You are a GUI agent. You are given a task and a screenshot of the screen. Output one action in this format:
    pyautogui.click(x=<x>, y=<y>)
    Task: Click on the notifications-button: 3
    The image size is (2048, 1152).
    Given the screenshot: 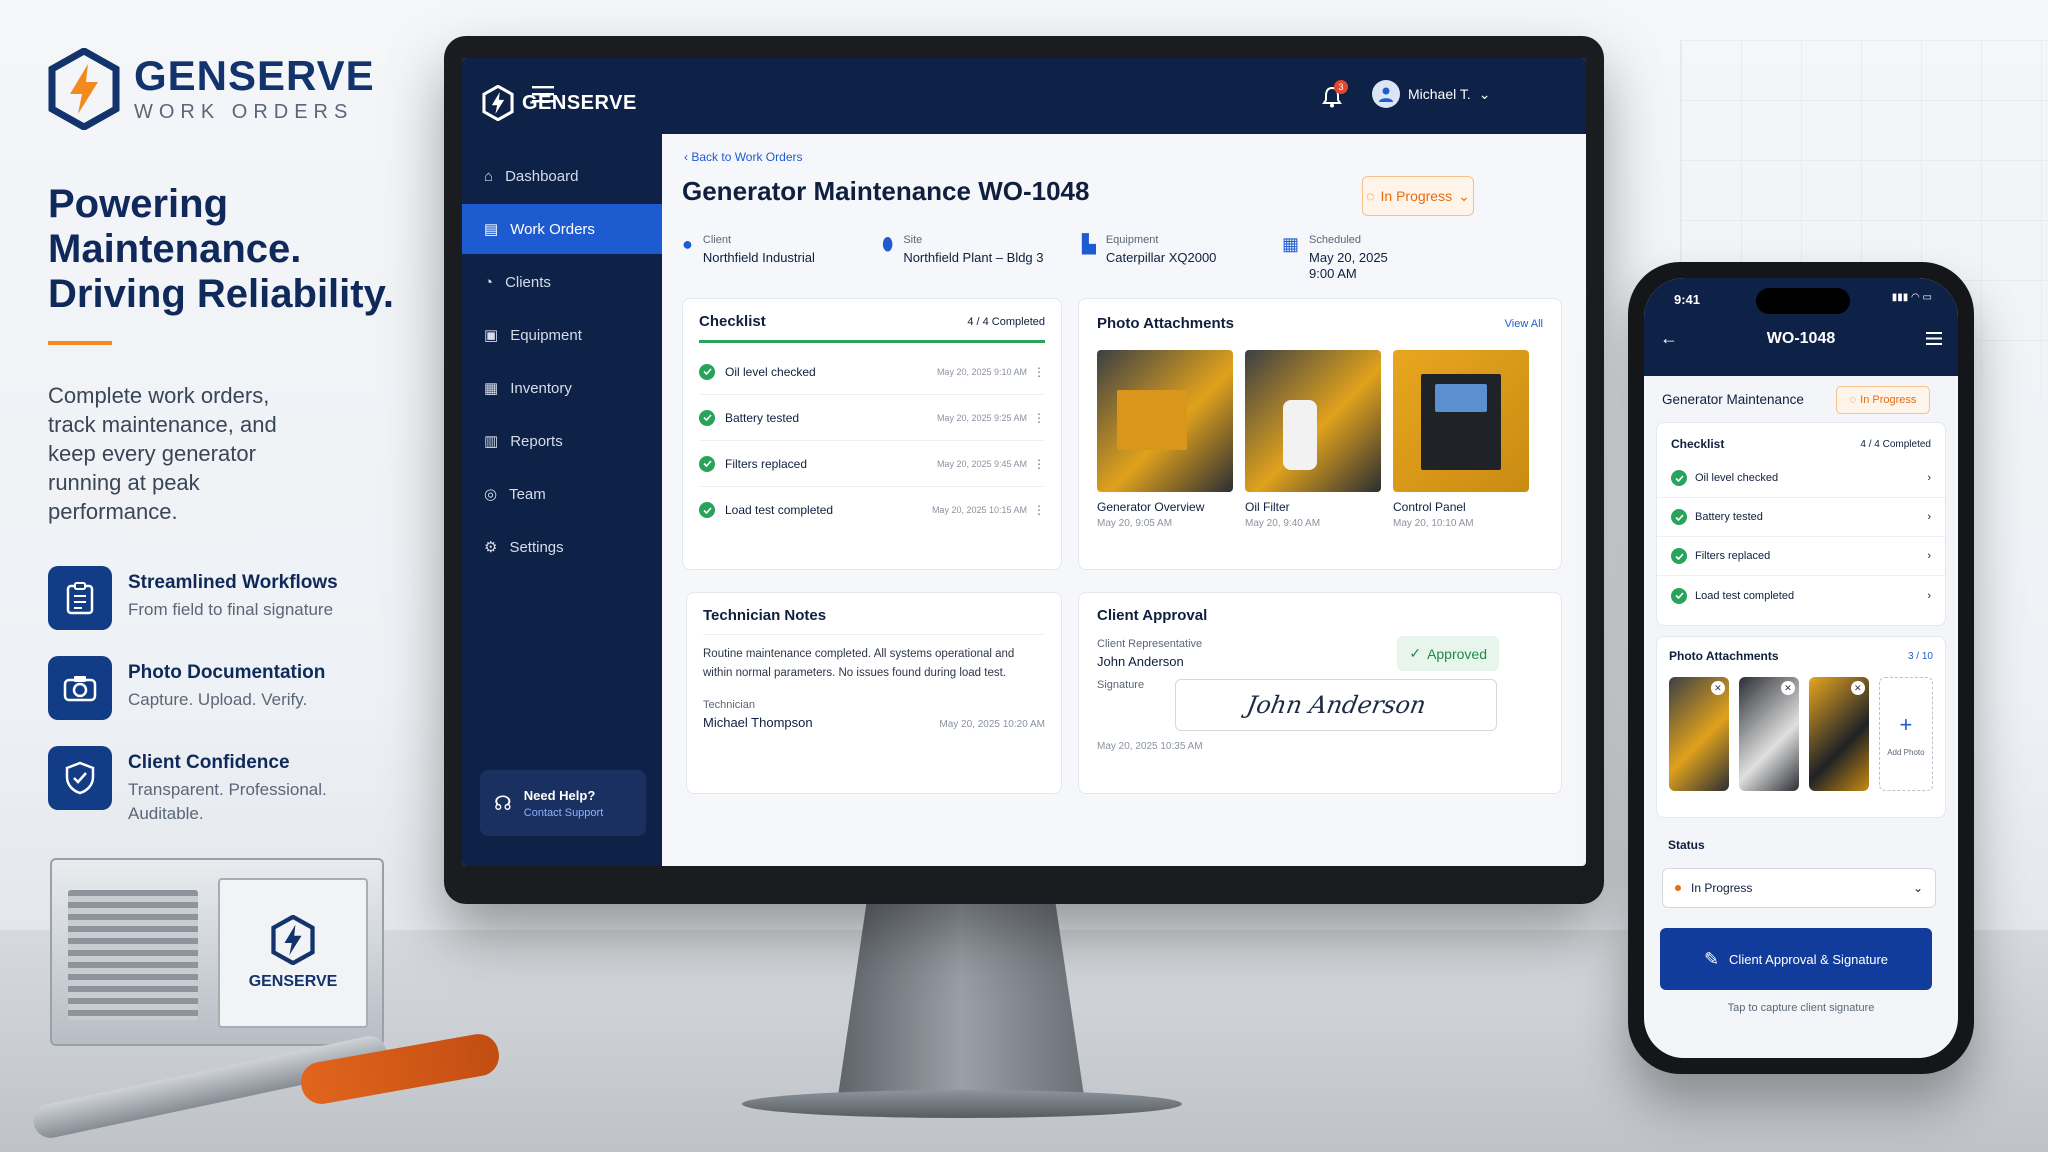 What is the action you would take?
    pyautogui.click(x=1335, y=96)
    